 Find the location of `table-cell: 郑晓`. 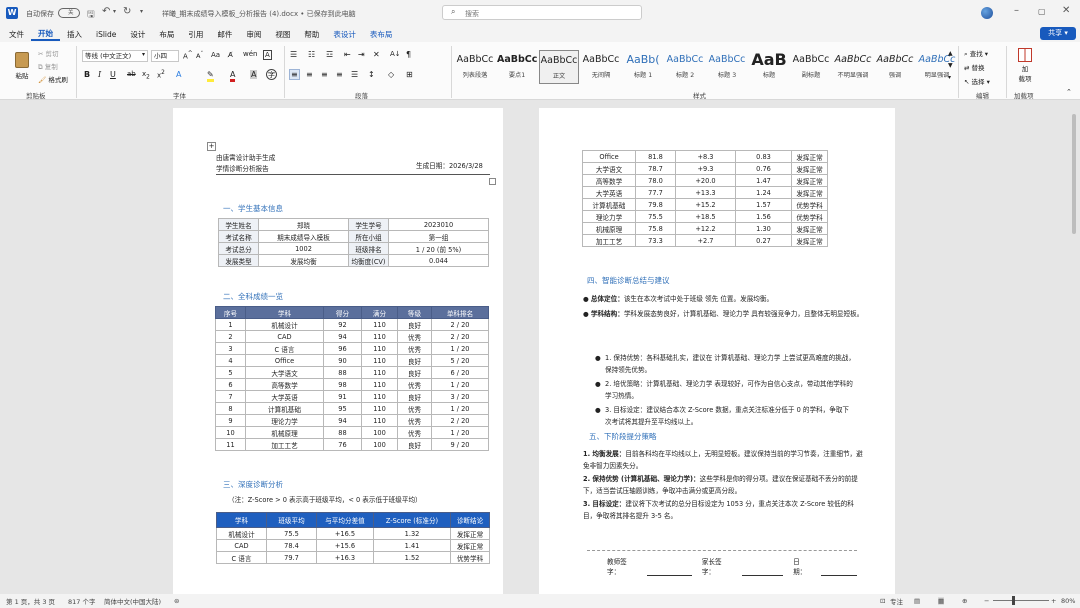

table-cell: 郑晓 is located at coordinates (303, 224).